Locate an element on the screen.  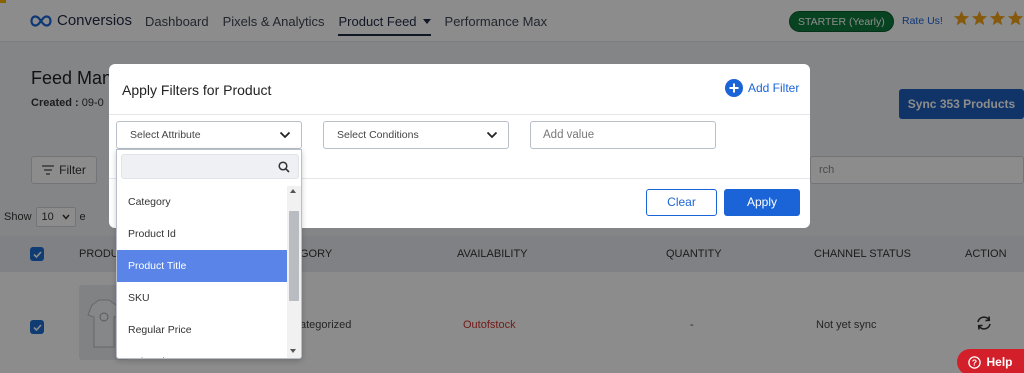
option-category: Category is located at coordinates (202, 202).